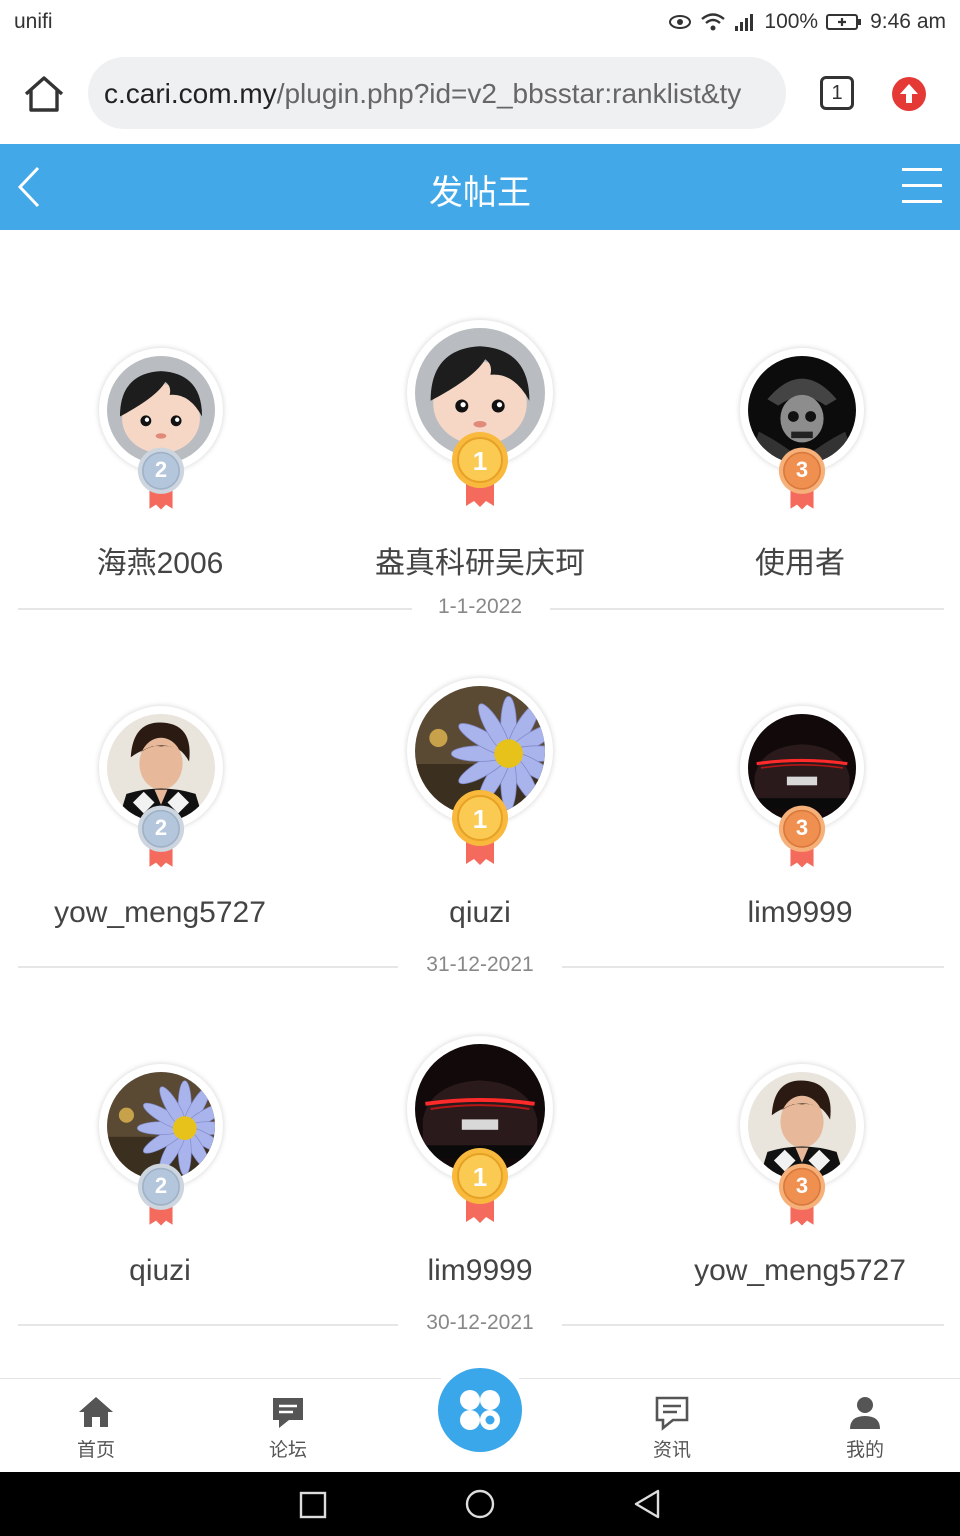 Image resolution: width=960 pixels, height=1536 pixels. I want to click on home-circle-icon, so click(480, 1504).